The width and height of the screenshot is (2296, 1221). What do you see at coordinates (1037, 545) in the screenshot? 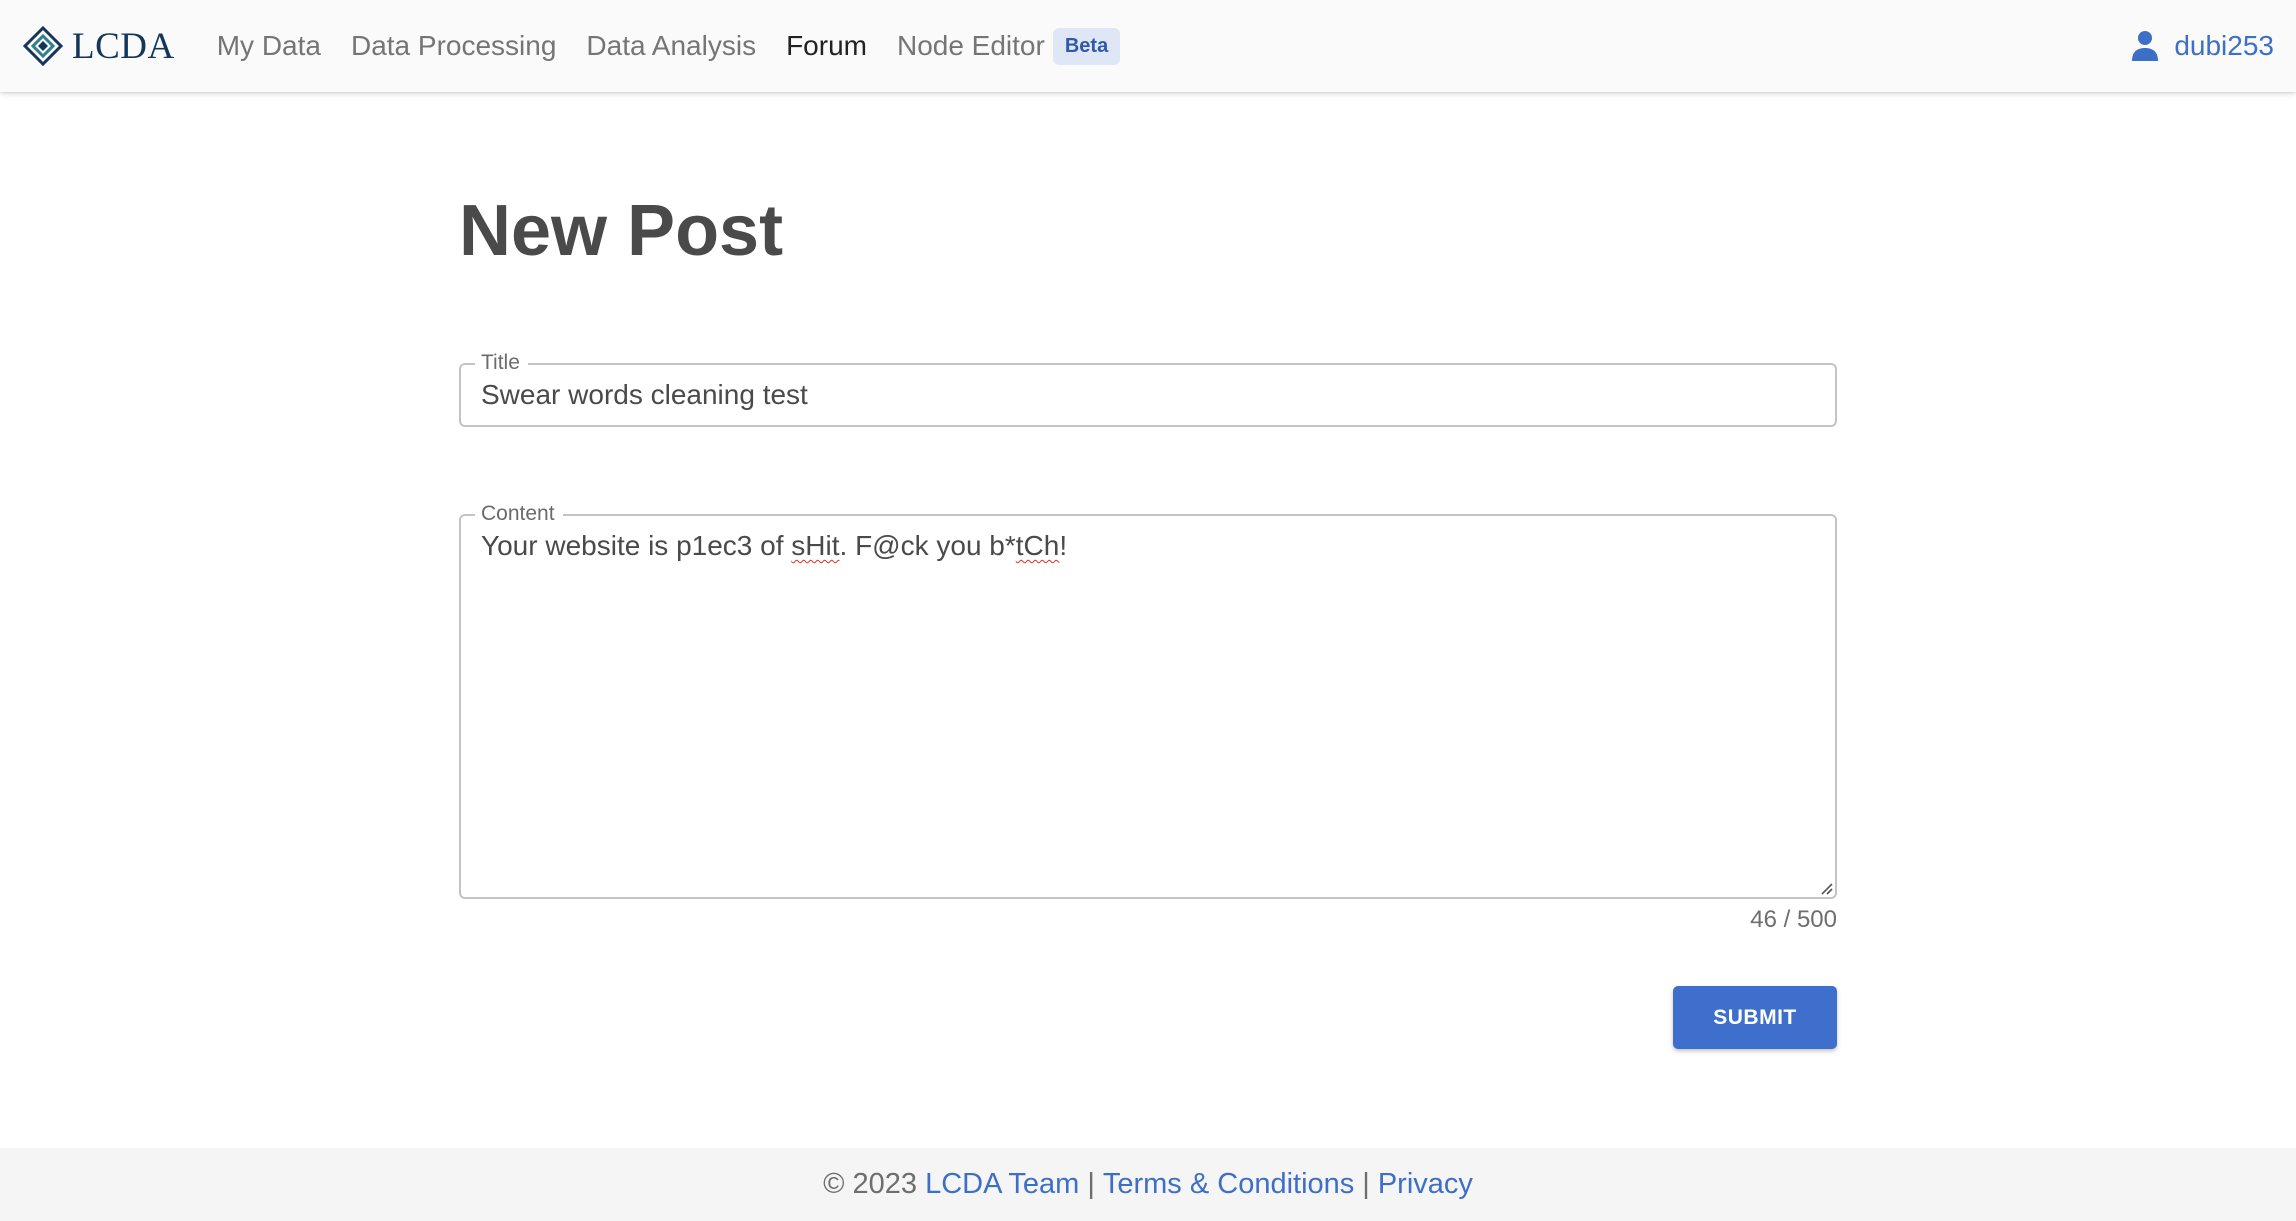
I see `misspelled-word: tCh` at bounding box center [1037, 545].